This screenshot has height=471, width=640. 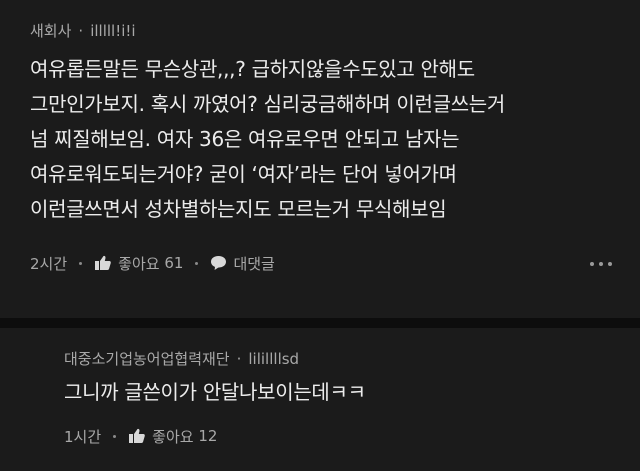 I want to click on reply-button: 대댓글, so click(x=242, y=263).